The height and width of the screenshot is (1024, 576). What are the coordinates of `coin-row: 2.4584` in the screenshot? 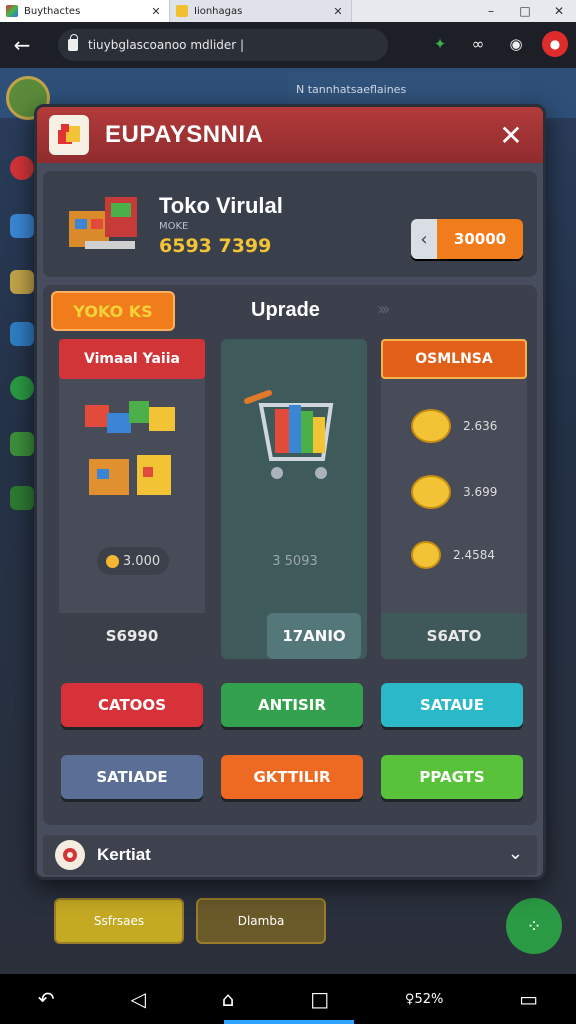 It's located at (453, 555).